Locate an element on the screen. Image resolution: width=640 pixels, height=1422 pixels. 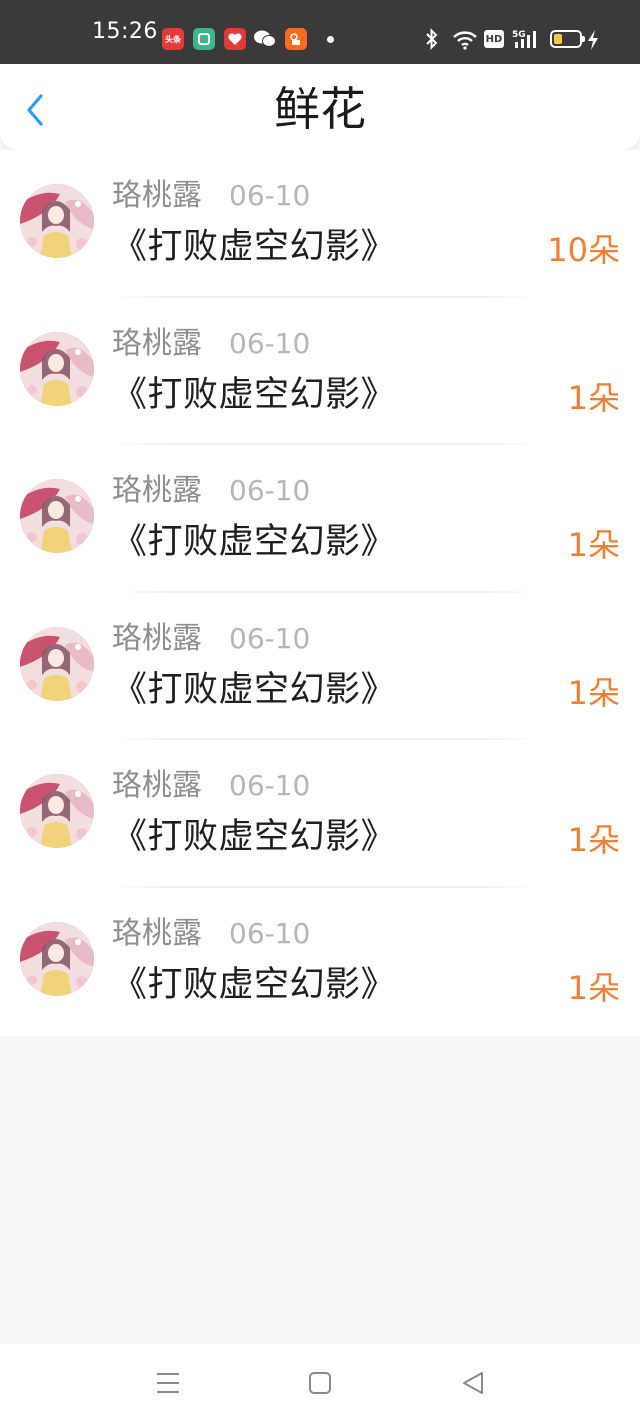
nav-back-button is located at coordinates (473, 1383).